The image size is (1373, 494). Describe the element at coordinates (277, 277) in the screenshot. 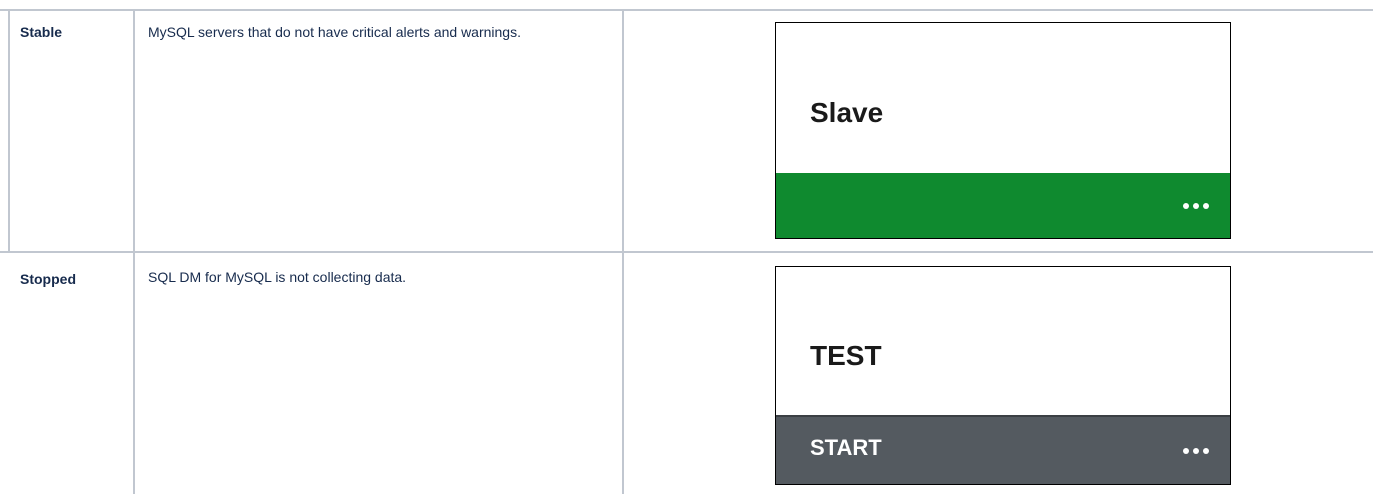

I see `status-description: SQL DM for MySQL is not collecting data.` at that location.